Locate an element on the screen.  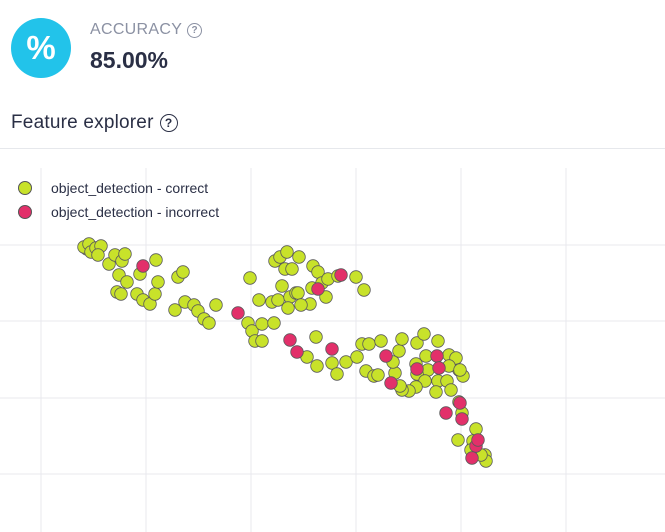
percent-icon: % is located at coordinates (41, 48).